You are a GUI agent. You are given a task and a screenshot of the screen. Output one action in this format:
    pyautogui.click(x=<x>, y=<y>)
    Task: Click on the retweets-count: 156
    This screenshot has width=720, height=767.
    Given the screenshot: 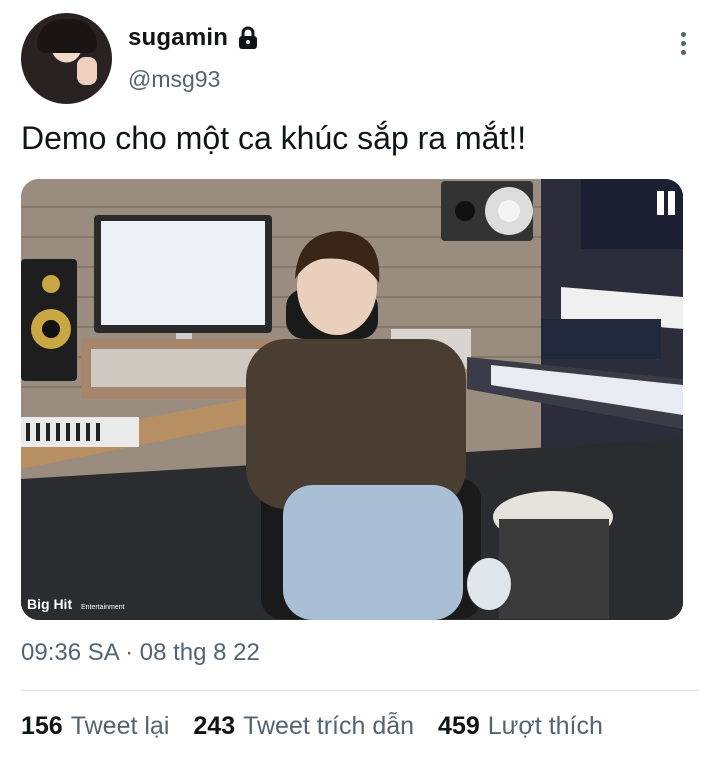 What is the action you would take?
    pyautogui.click(x=42, y=726)
    